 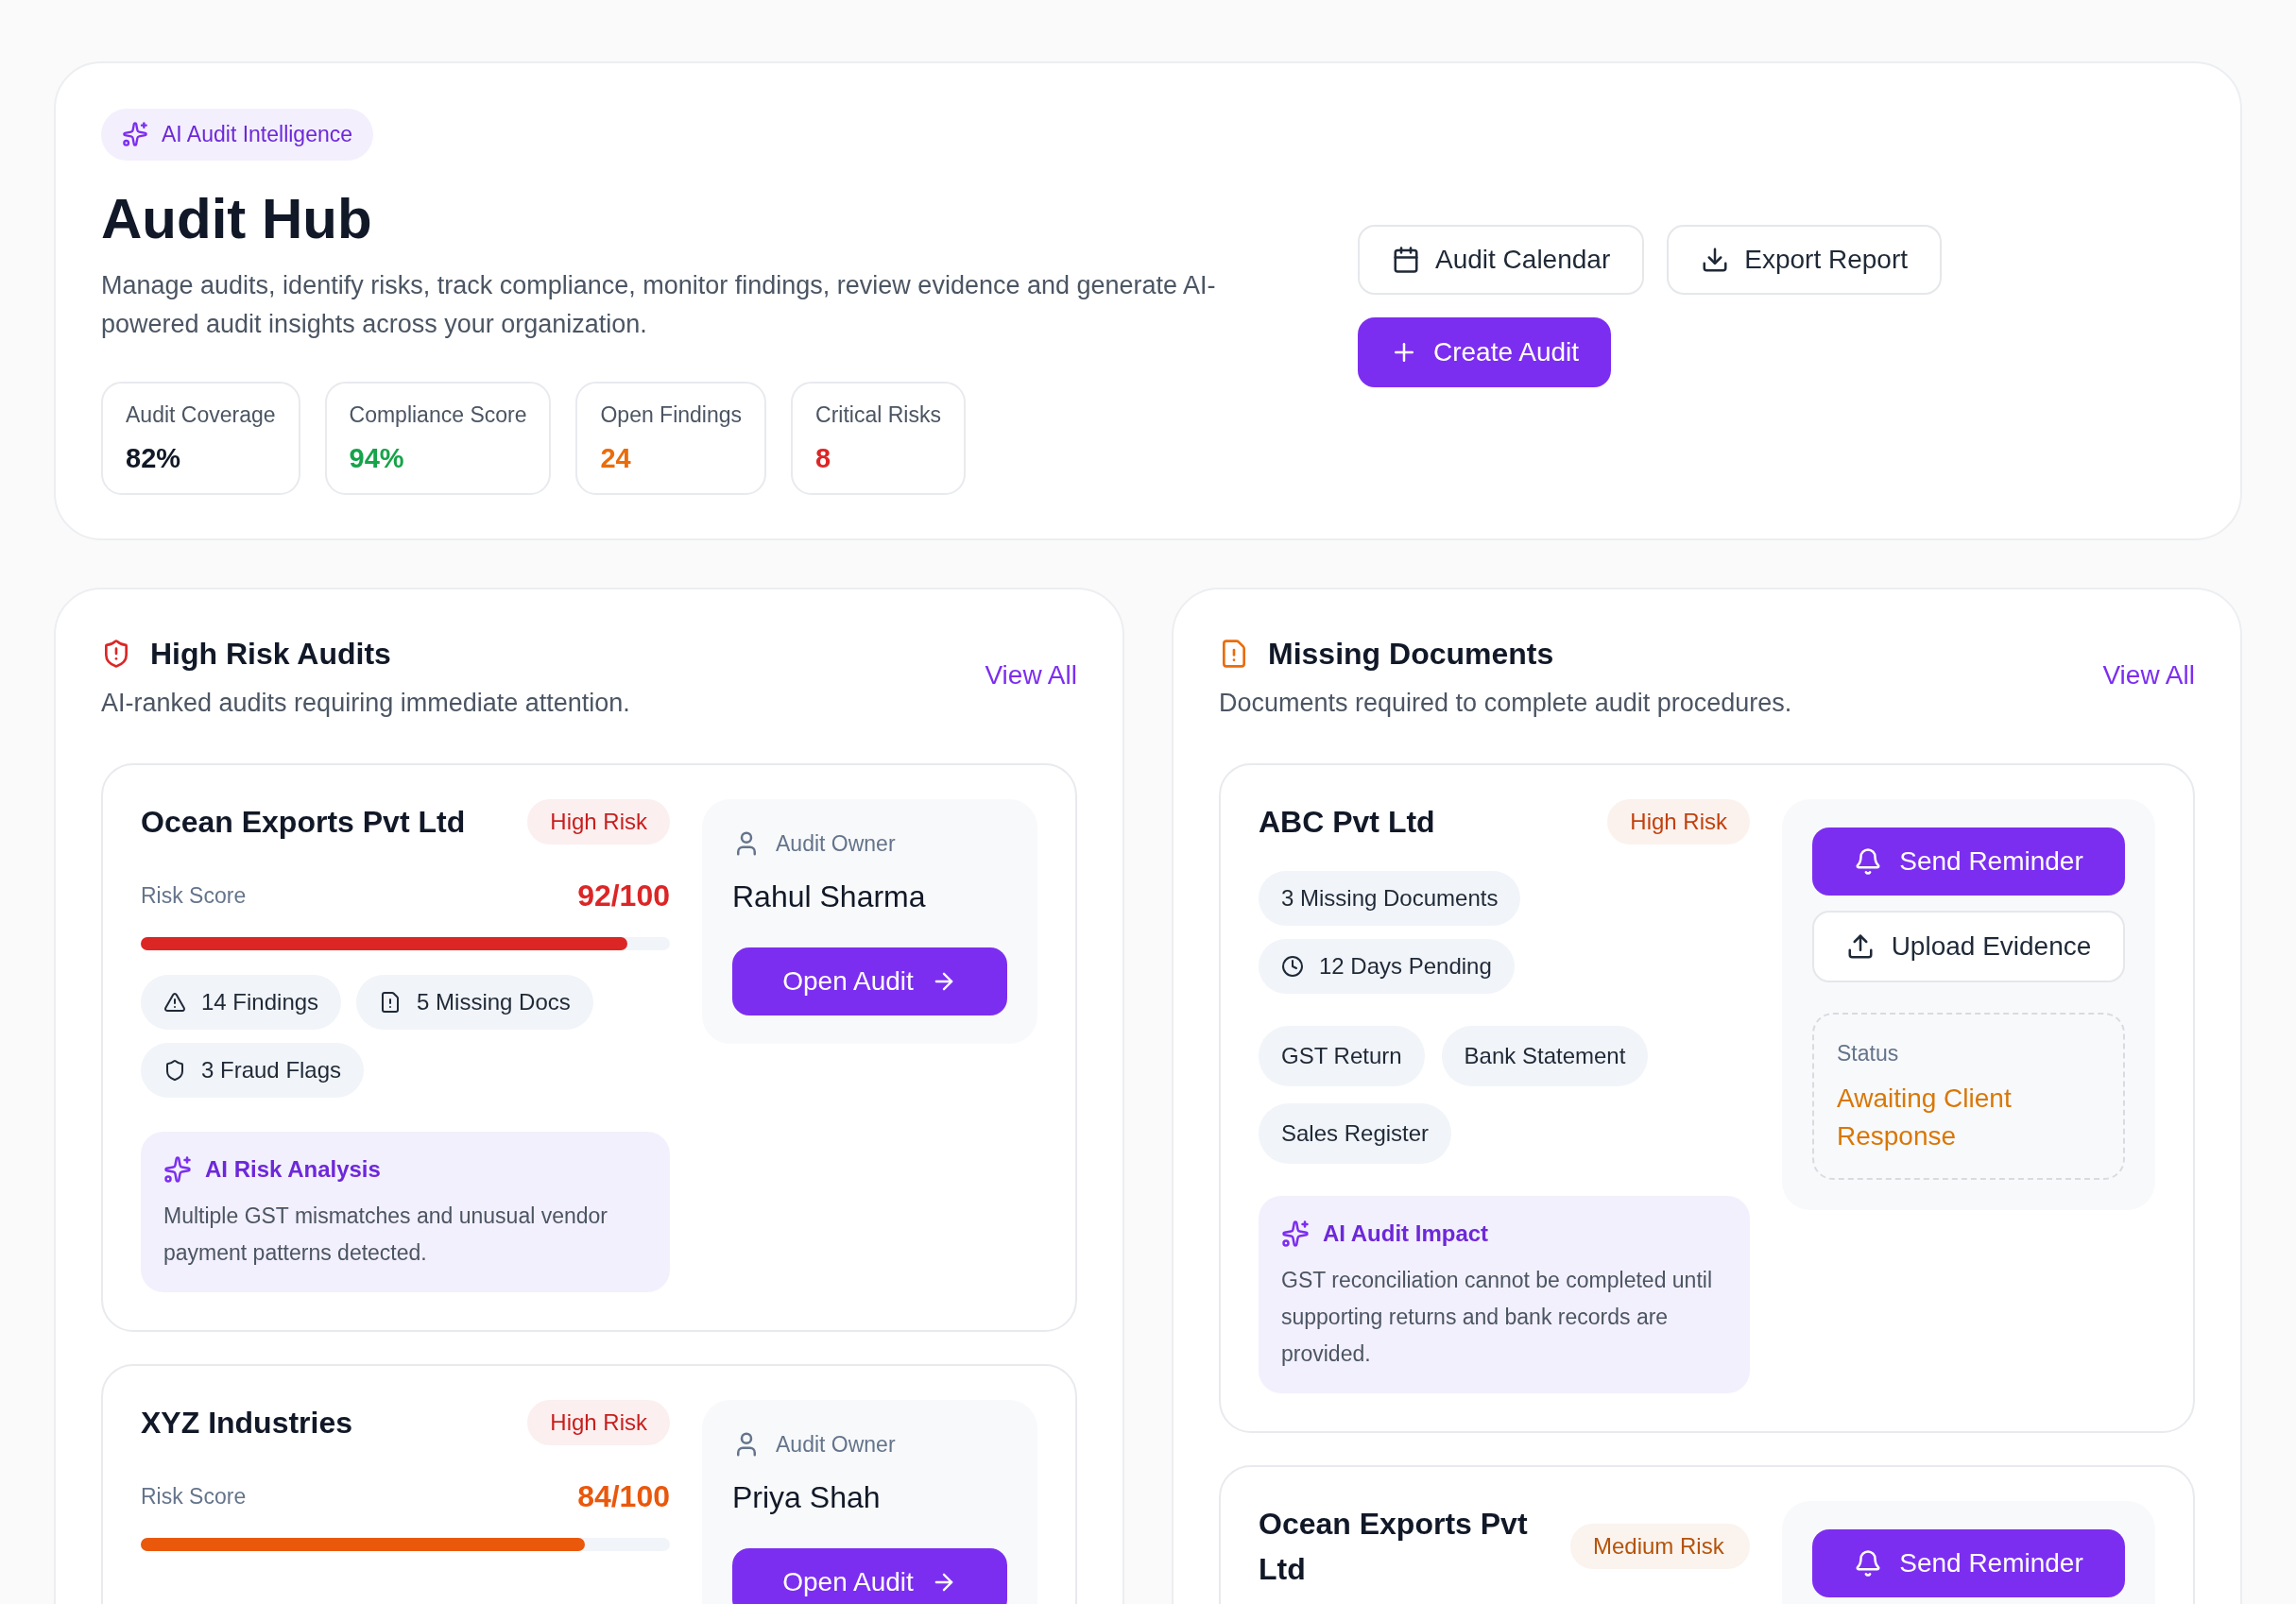 I want to click on ai-box-text: Multiple GST mismatches and unusual vendor payment patterns detected., so click(x=386, y=1235).